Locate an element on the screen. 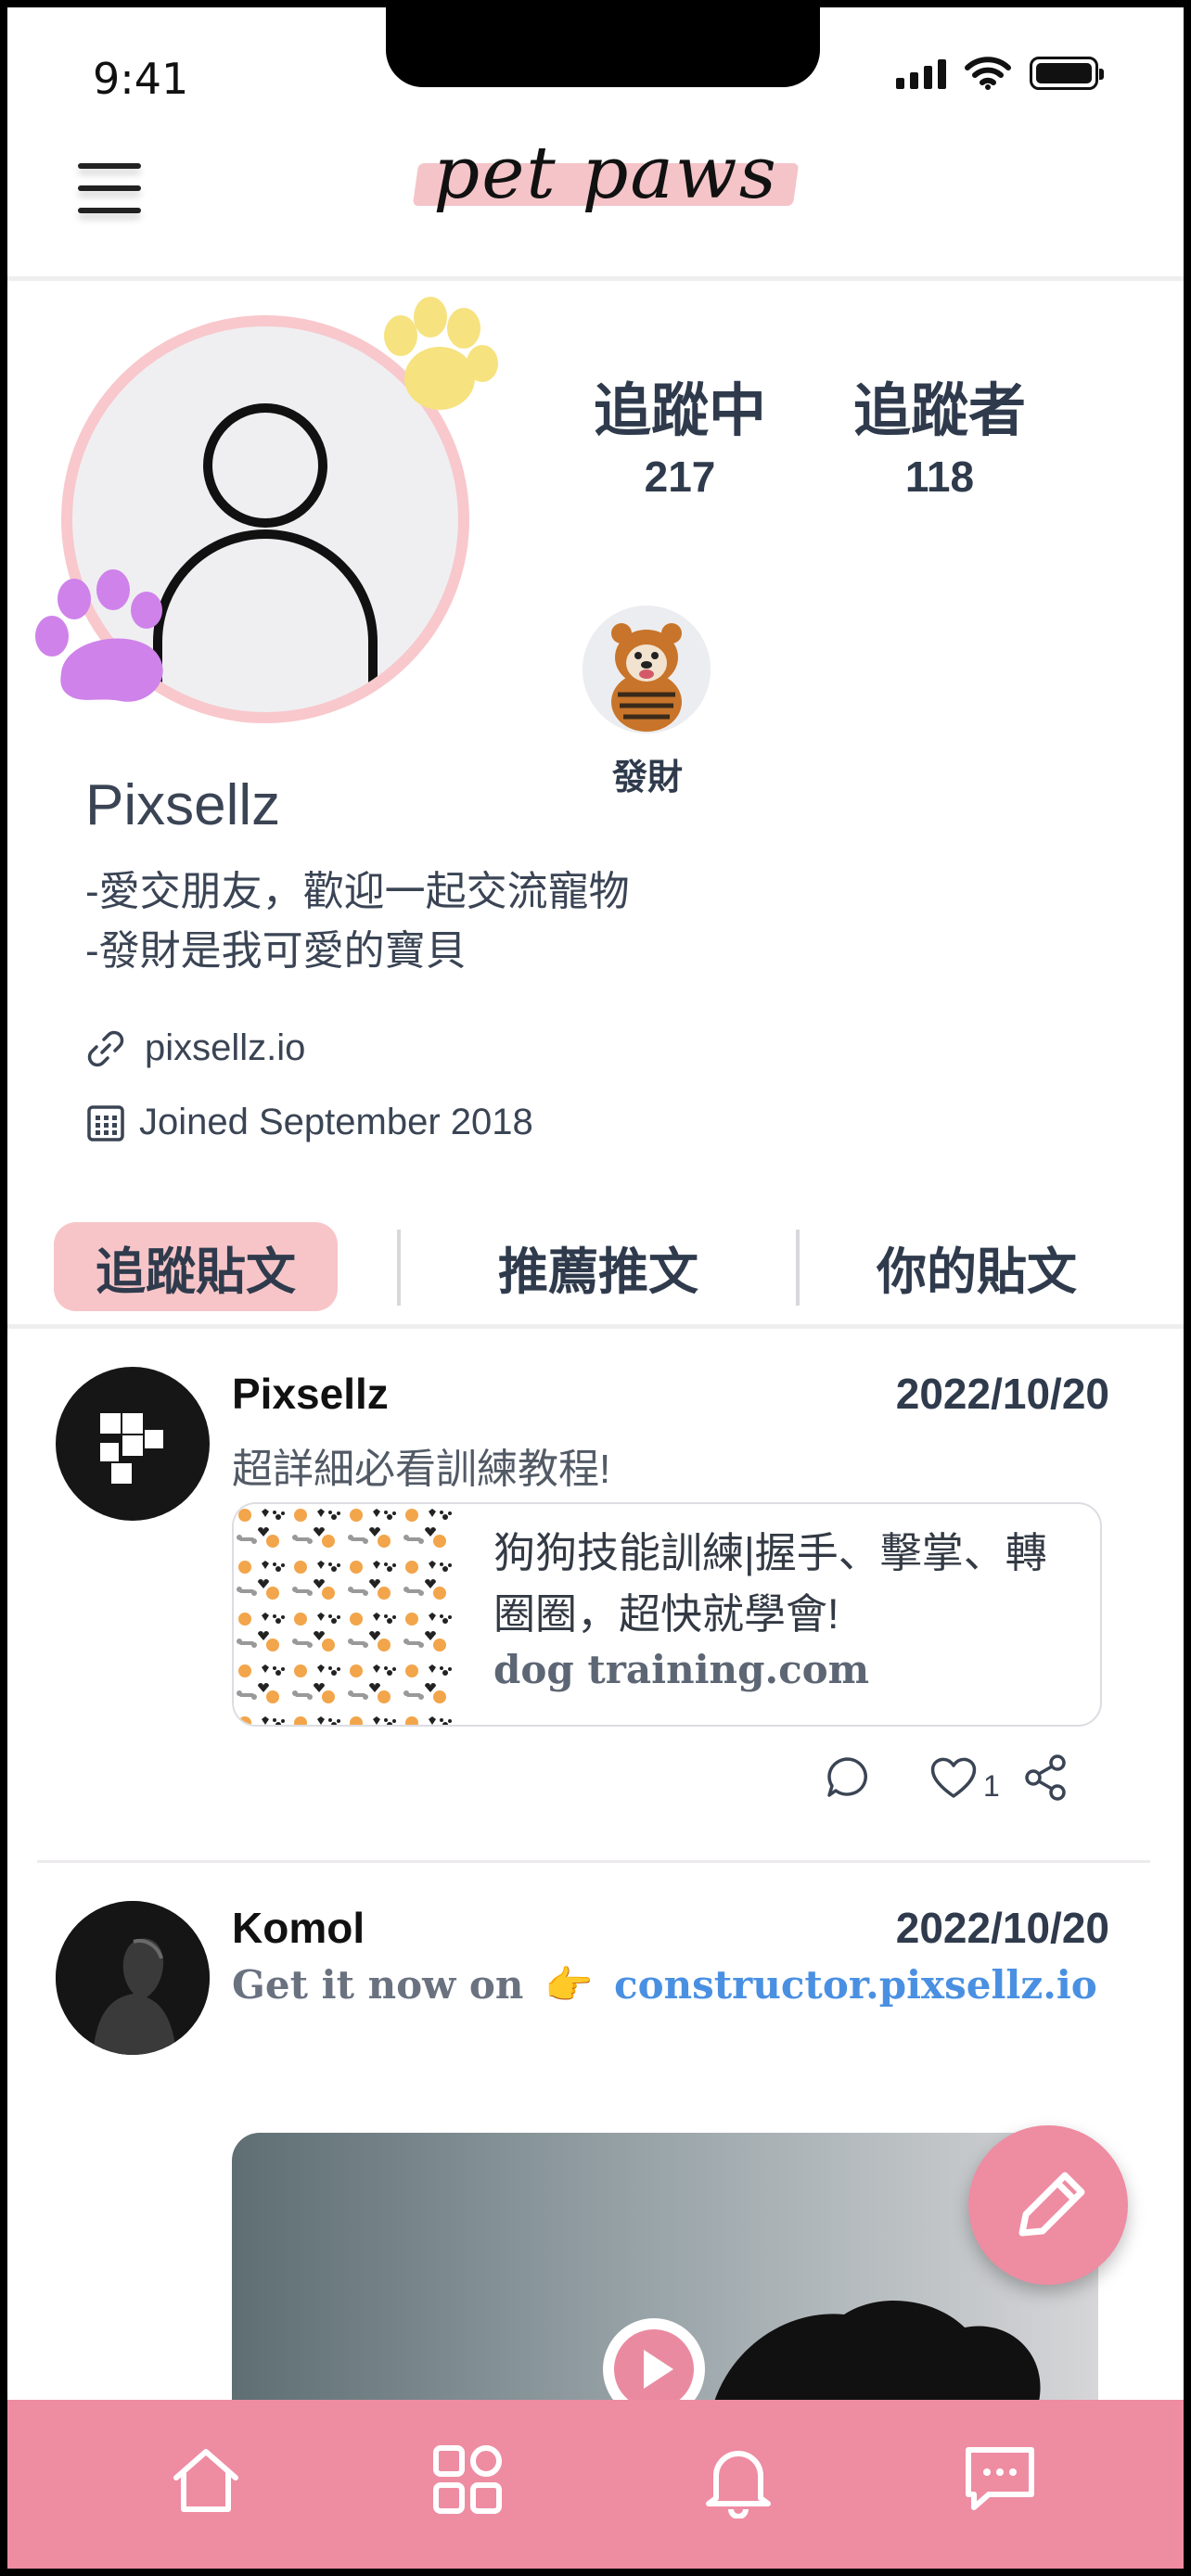 This screenshot has height=2576, width=1191. post-divider is located at coordinates (593, 1861).